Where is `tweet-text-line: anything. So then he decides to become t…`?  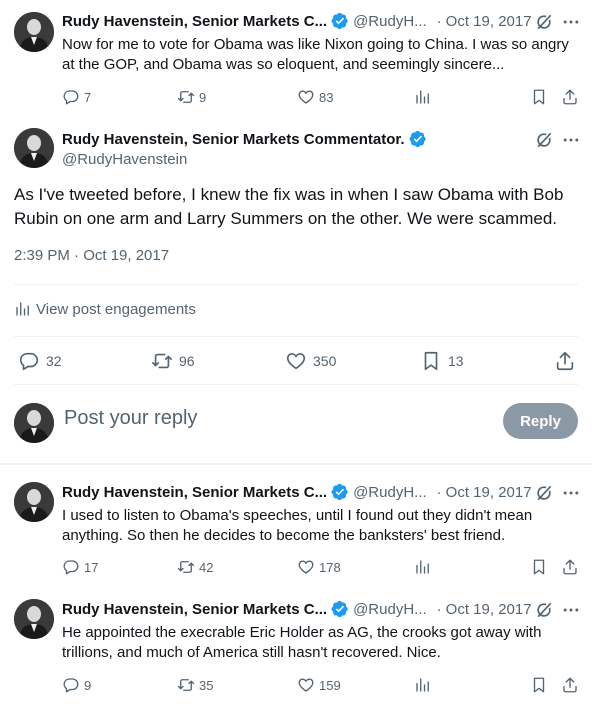 tweet-text-line: anything. So then he decides to become t… is located at coordinates (284, 535).